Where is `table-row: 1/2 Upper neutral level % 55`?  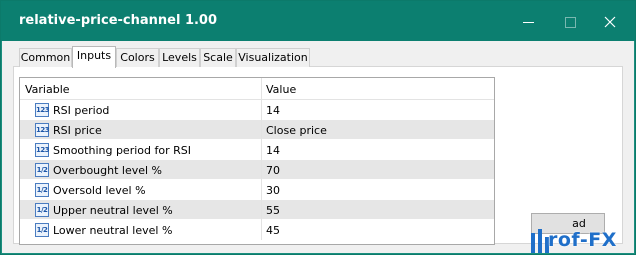
table-row: 1/2 Upper neutral level % 55 is located at coordinates (257, 210).